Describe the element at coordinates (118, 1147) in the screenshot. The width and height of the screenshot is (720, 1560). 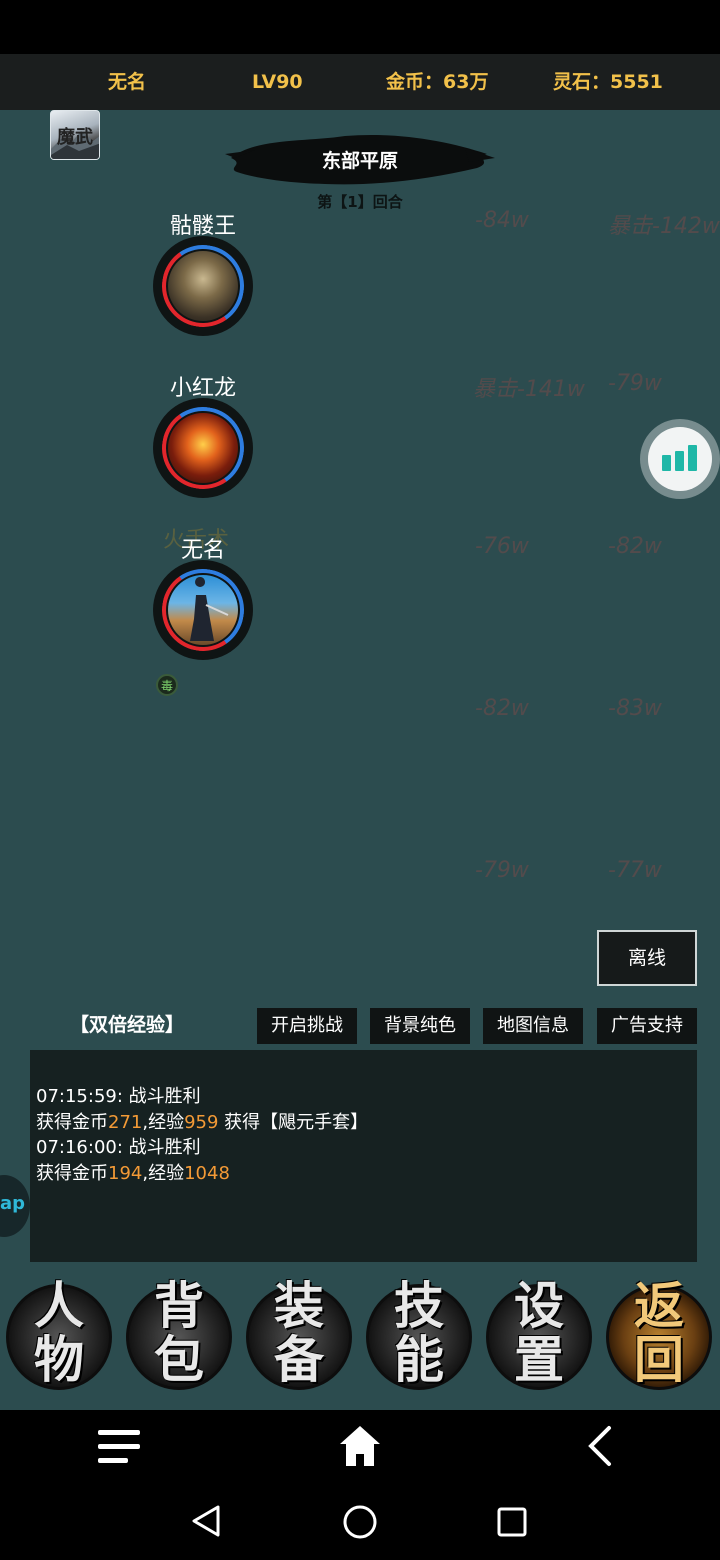
I see `log-line: 07:16:00: 战斗胜利` at that location.